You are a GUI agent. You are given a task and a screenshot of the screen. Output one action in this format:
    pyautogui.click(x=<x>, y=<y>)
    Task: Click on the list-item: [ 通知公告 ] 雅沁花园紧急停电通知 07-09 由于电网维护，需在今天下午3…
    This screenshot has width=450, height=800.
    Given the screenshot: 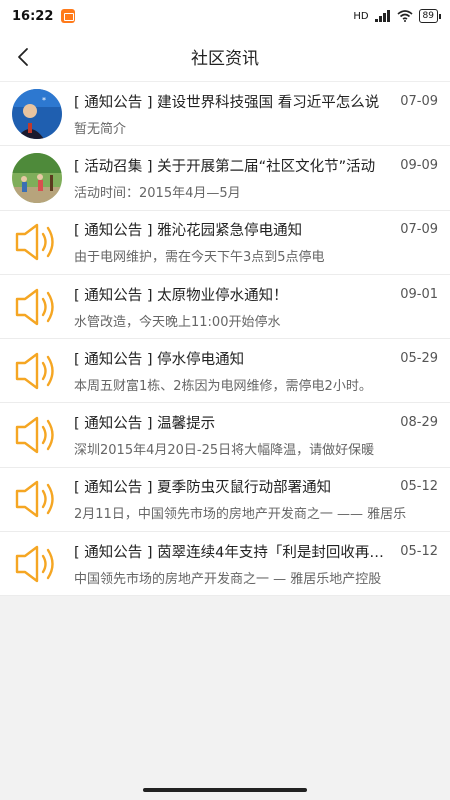 What is the action you would take?
    pyautogui.click(x=225, y=243)
    